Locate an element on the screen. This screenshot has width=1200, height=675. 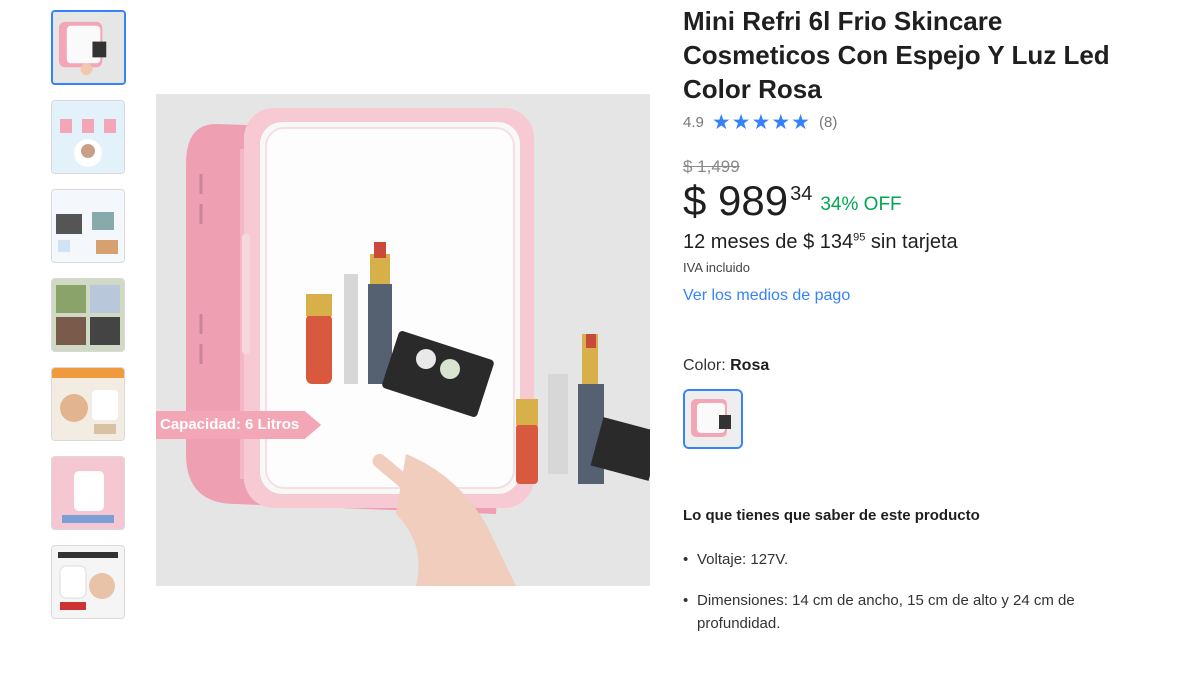
rating-row: 4.9 ★★★★★ (8) is located at coordinates (928, 122).